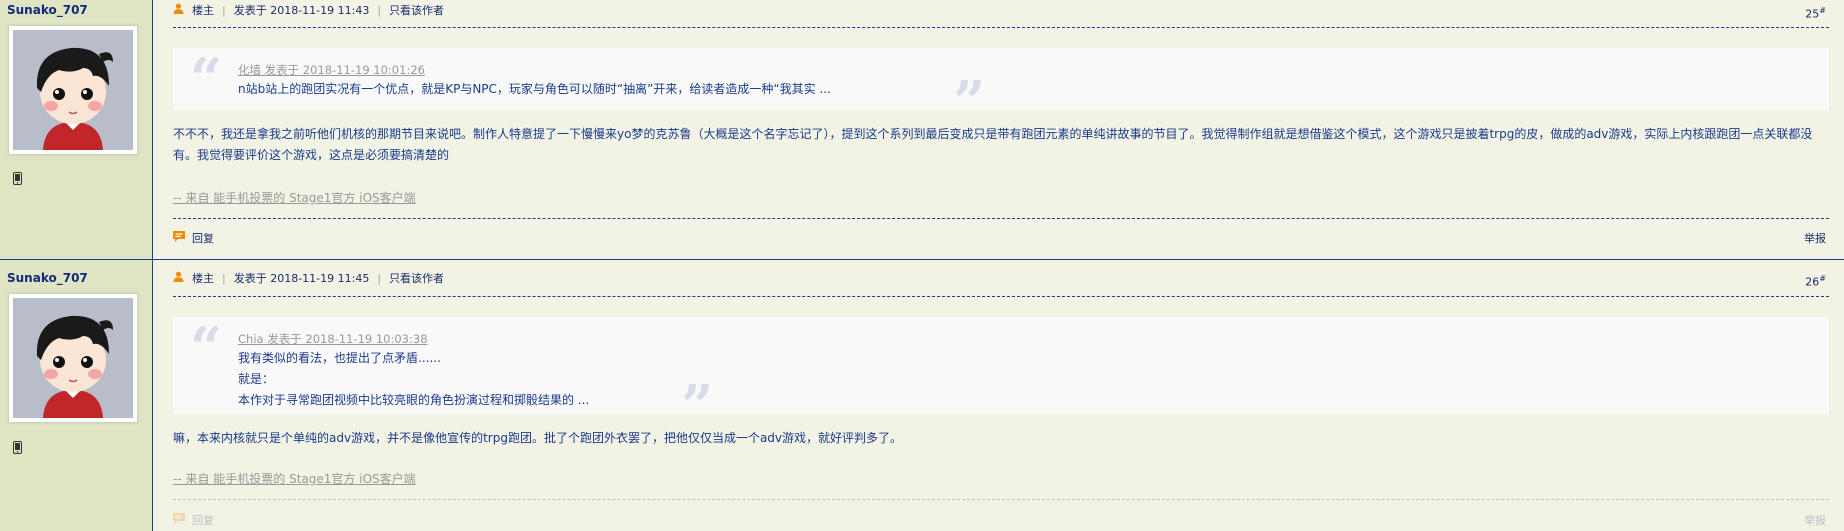  Describe the element at coordinates (301, 10) in the screenshot. I see `post-time: 发表于 2018-11-19 11:43` at that location.